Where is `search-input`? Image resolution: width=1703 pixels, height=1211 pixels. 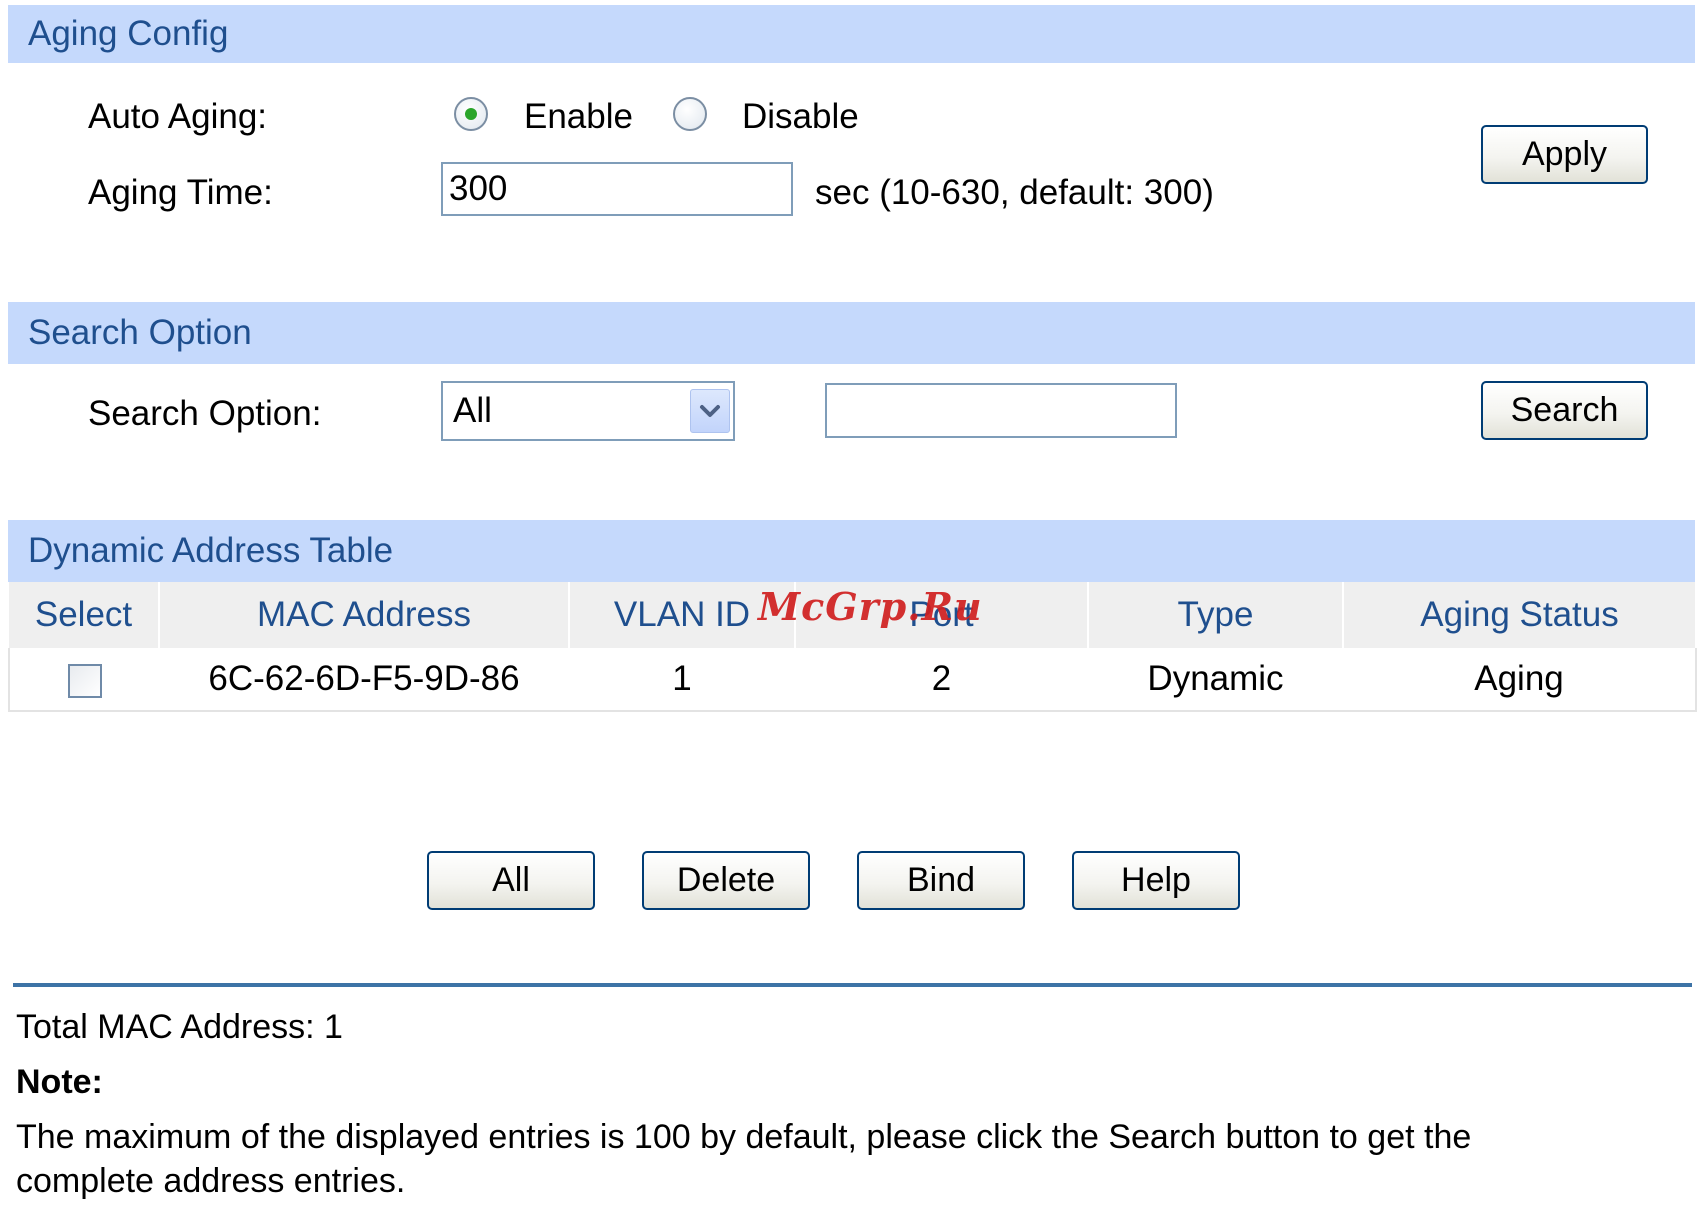 search-input is located at coordinates (1001, 410).